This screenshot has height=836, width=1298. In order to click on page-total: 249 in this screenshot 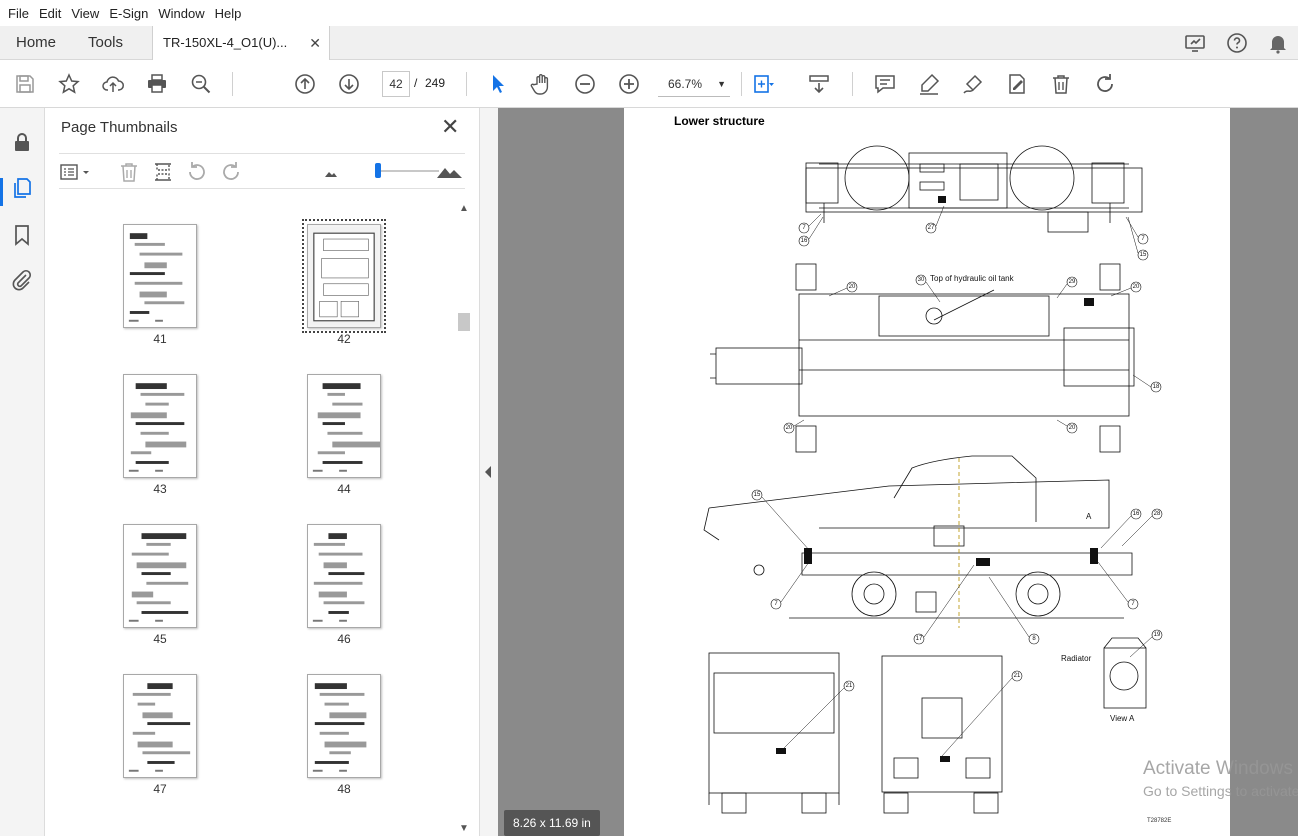, I will do `click(435, 83)`.